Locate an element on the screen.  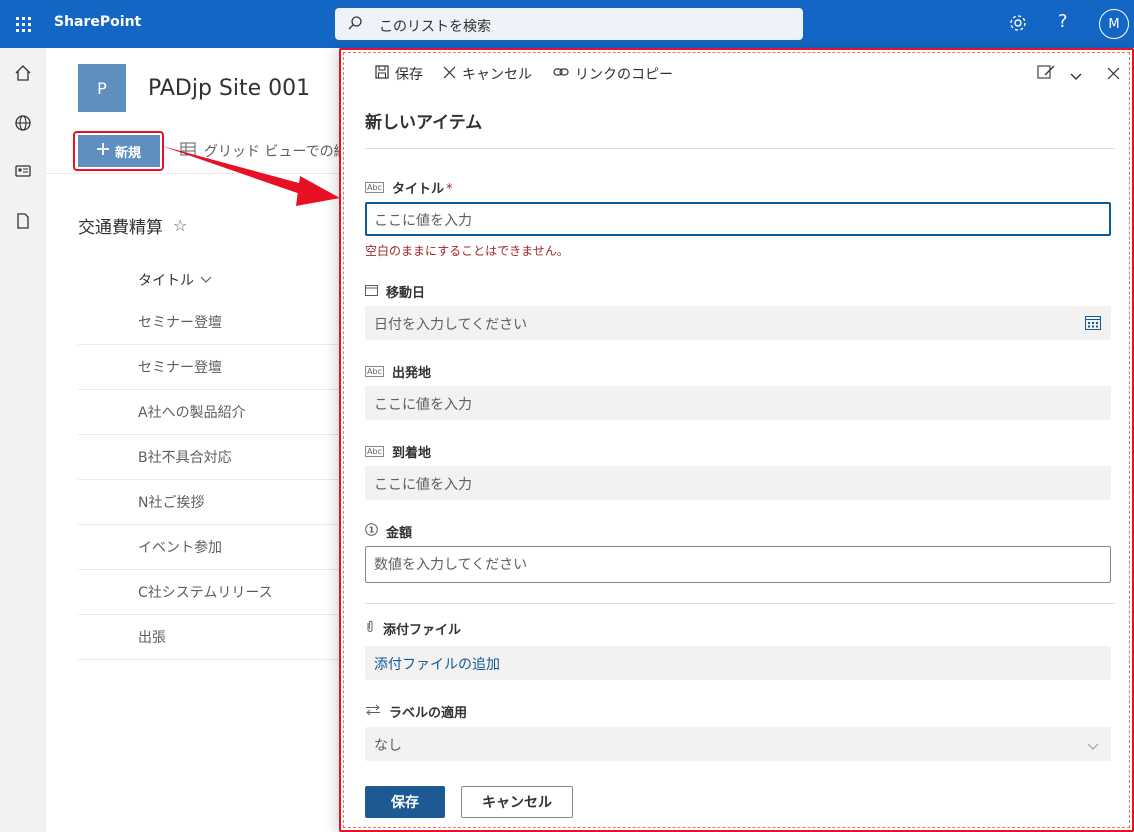
travel-date-placeholder: 日付を入力してください is located at coordinates (451, 325).